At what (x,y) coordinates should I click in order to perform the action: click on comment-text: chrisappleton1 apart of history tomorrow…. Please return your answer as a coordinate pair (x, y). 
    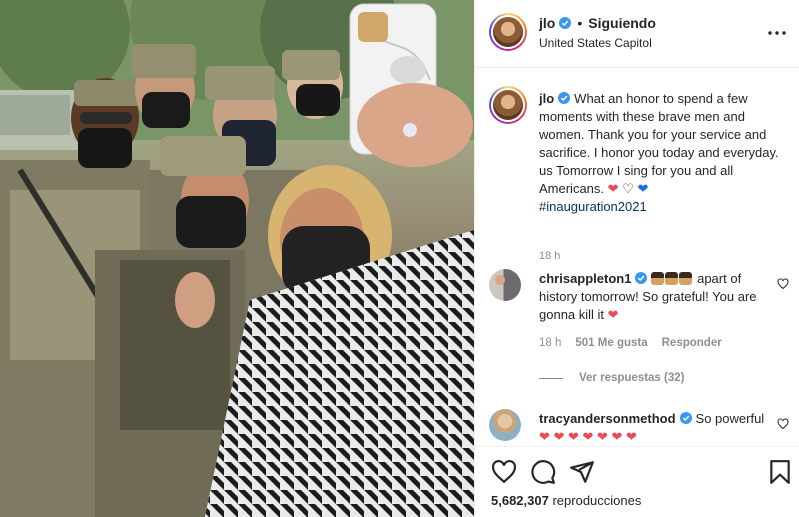
    Looking at the image, I should click on (653, 297).